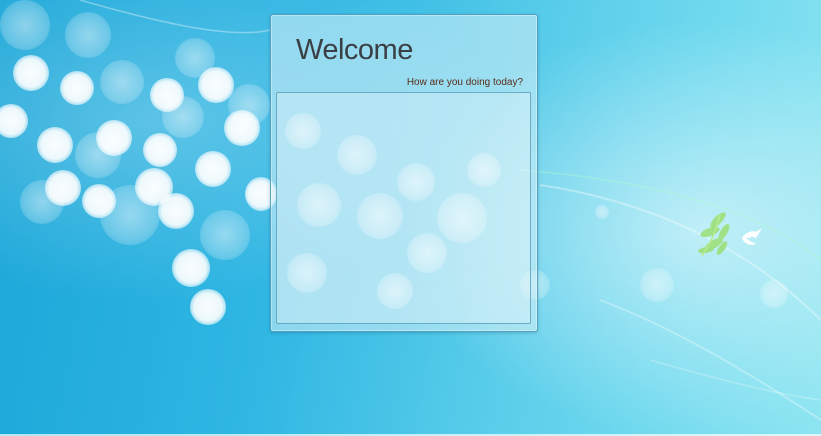 This screenshot has width=821, height=436. Describe the element at coordinates (354, 50) in the screenshot. I see `panel-title: Welcome` at that location.